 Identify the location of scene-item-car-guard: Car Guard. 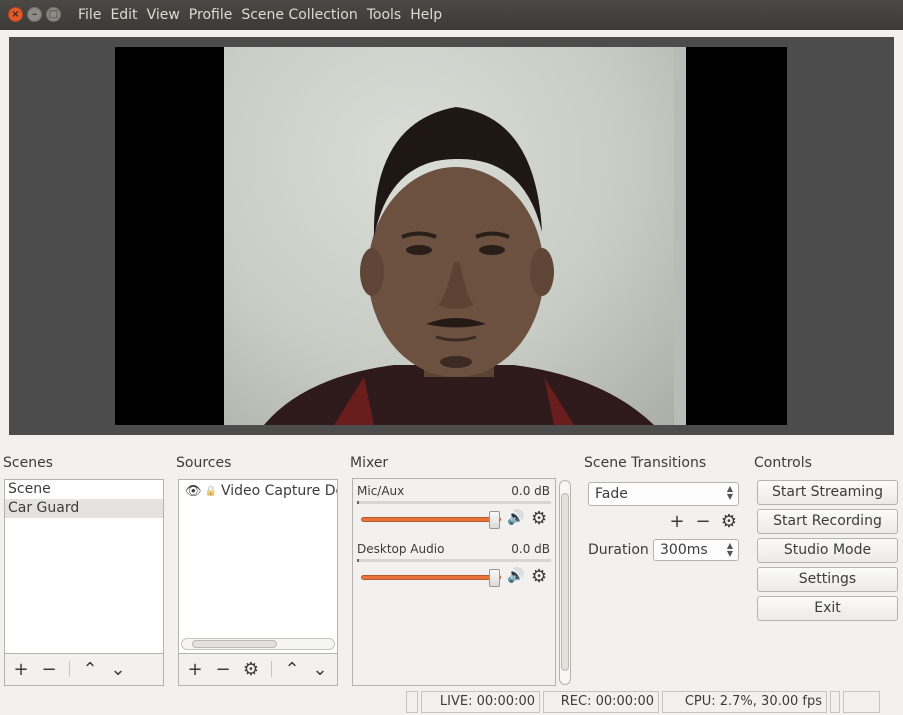
(84, 508).